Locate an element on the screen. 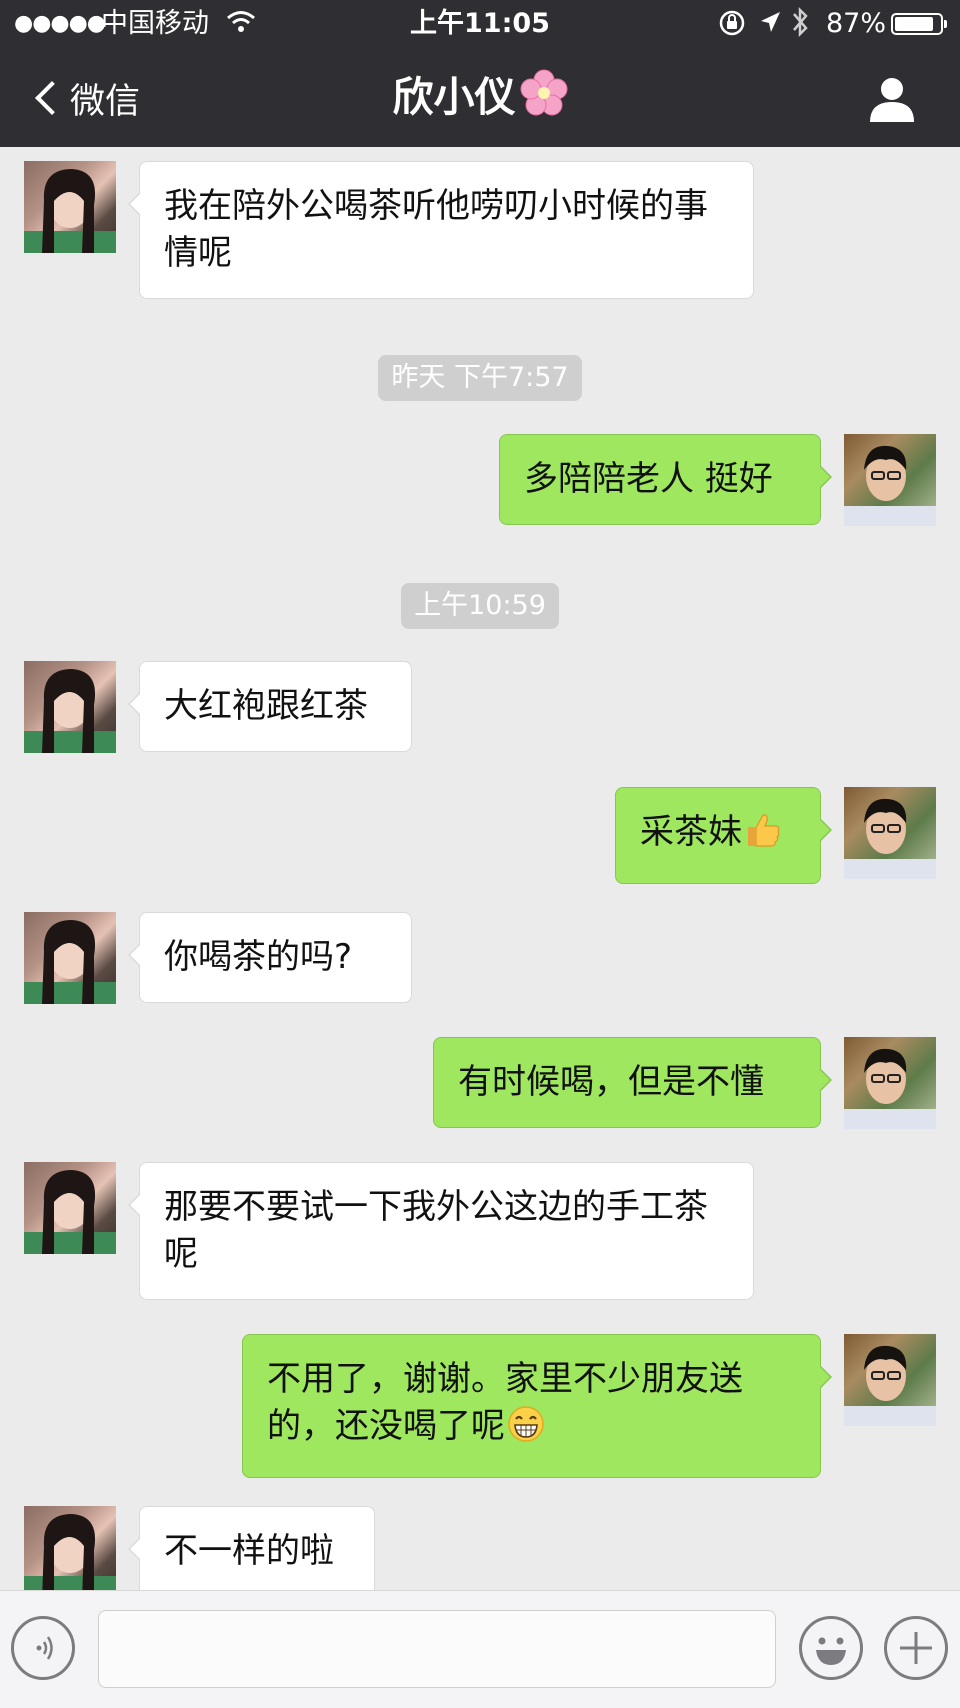 Image resolution: width=960 pixels, height=1708 pixels. more-options-button is located at coordinates (916, 1648).